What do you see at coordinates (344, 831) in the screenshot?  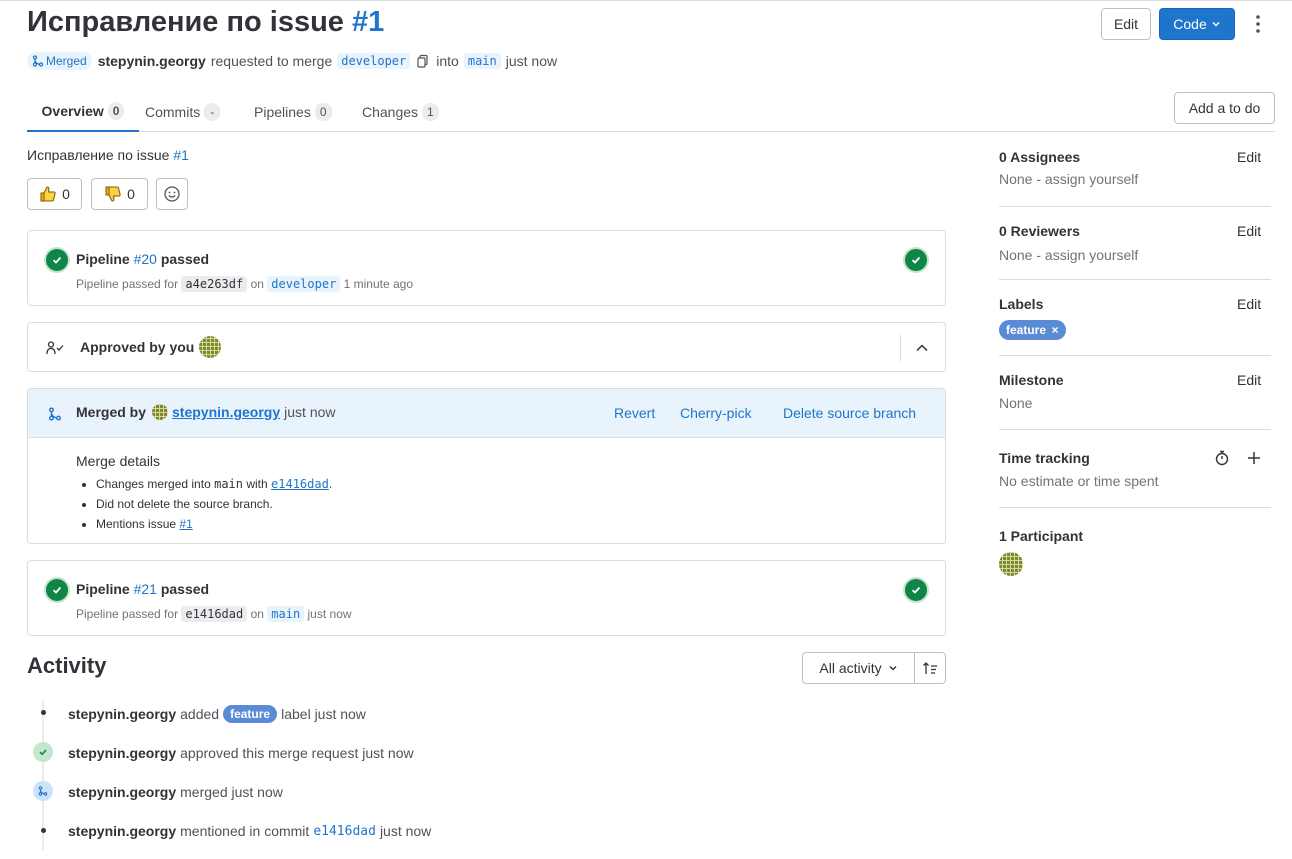 I see `activity-commit-link: e1416dad` at bounding box center [344, 831].